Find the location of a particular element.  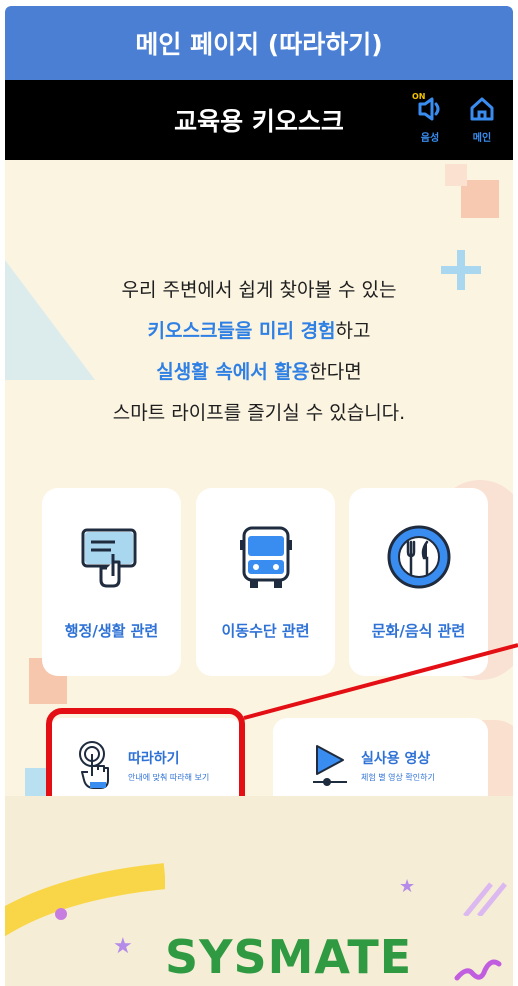

follow-along-subtitle: 안내에 맞춰 따라해 보기 is located at coordinates (169, 777).